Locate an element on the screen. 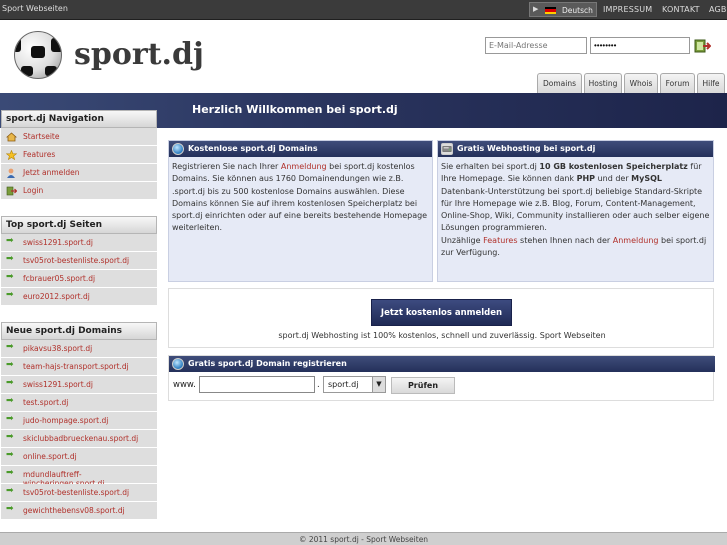 The height and width of the screenshot is (545, 727). list-item: ➡ fcbrauer05.sport.dj is located at coordinates (79, 279).